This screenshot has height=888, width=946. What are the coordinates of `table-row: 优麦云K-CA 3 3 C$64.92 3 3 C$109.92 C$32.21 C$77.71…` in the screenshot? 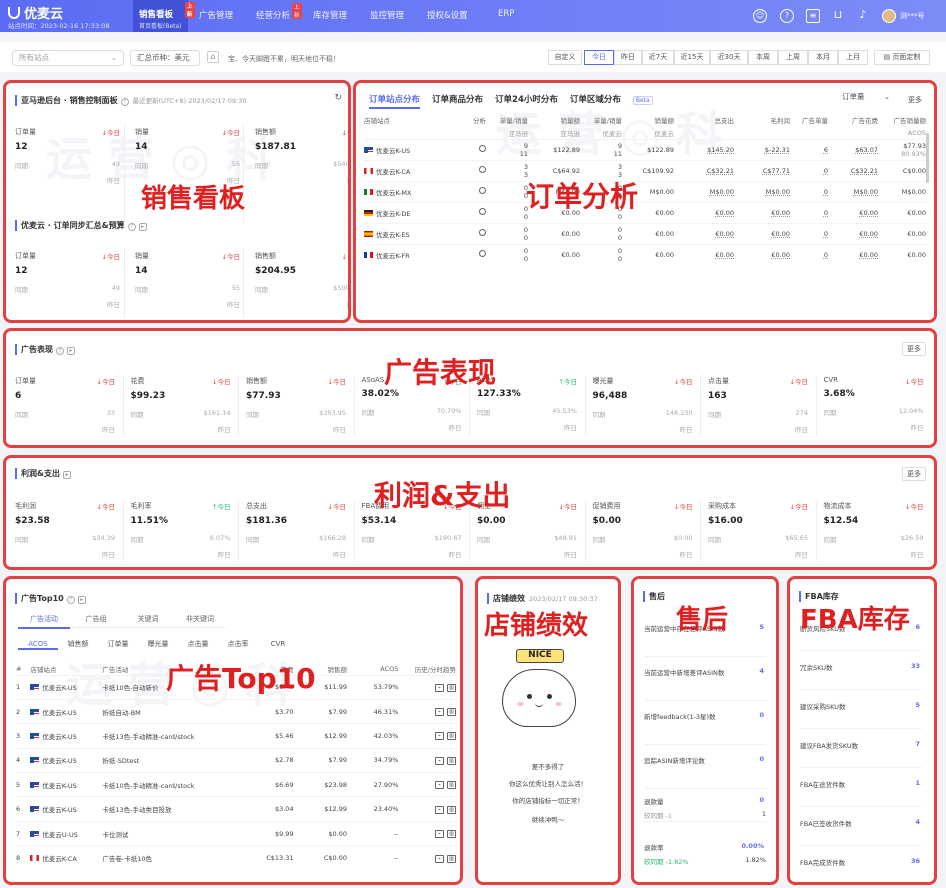 It's located at (647, 170).